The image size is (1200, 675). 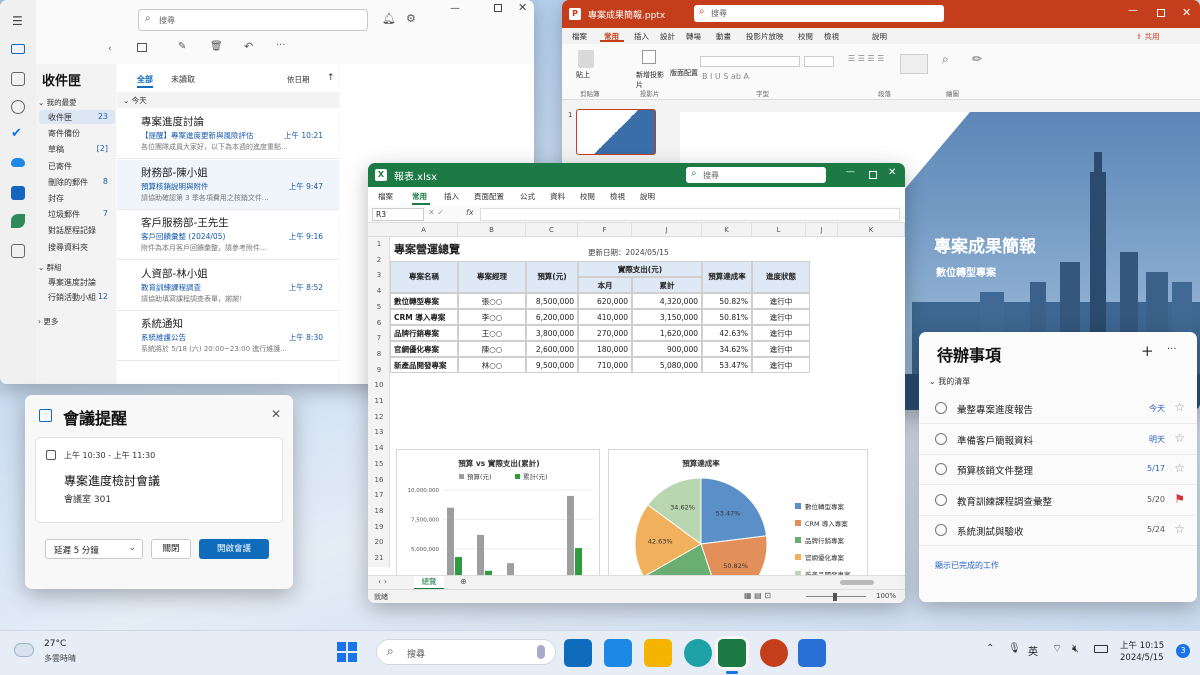 I want to click on ppt-tab: 插入, so click(x=641, y=36).